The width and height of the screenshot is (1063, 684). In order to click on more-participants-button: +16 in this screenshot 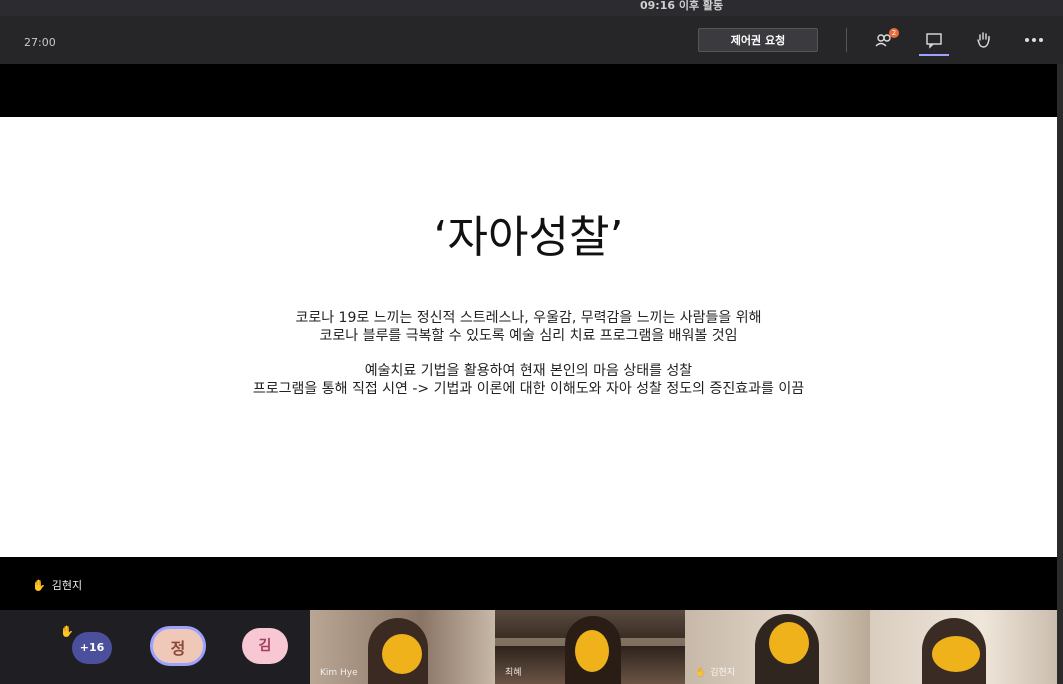, I will do `click(92, 648)`.